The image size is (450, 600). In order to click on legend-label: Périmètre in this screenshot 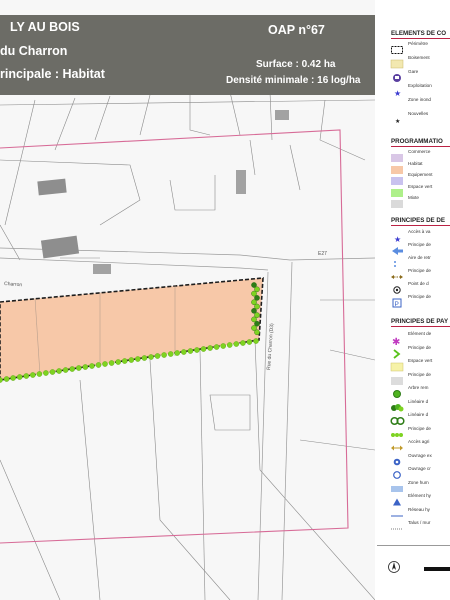, I will do `click(418, 43)`.